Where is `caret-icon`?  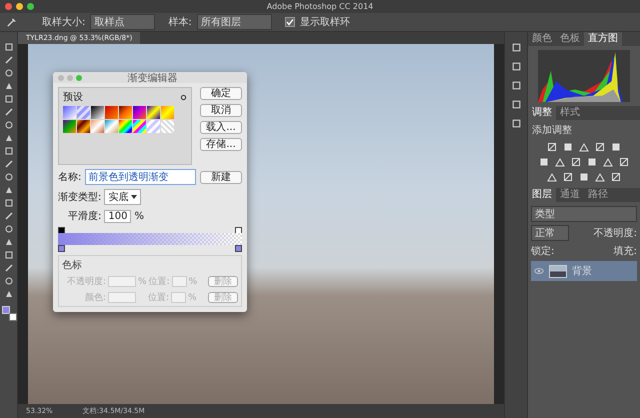 caret-icon is located at coordinates (134, 197).